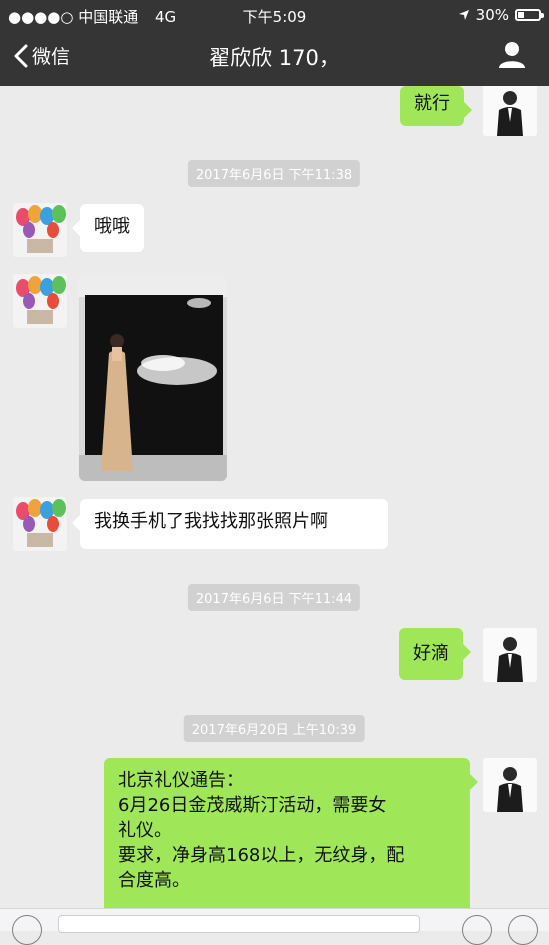 This screenshot has height=945, width=549. I want to click on message-text: 我换手机了我找找那张照片啊, so click(211, 521).